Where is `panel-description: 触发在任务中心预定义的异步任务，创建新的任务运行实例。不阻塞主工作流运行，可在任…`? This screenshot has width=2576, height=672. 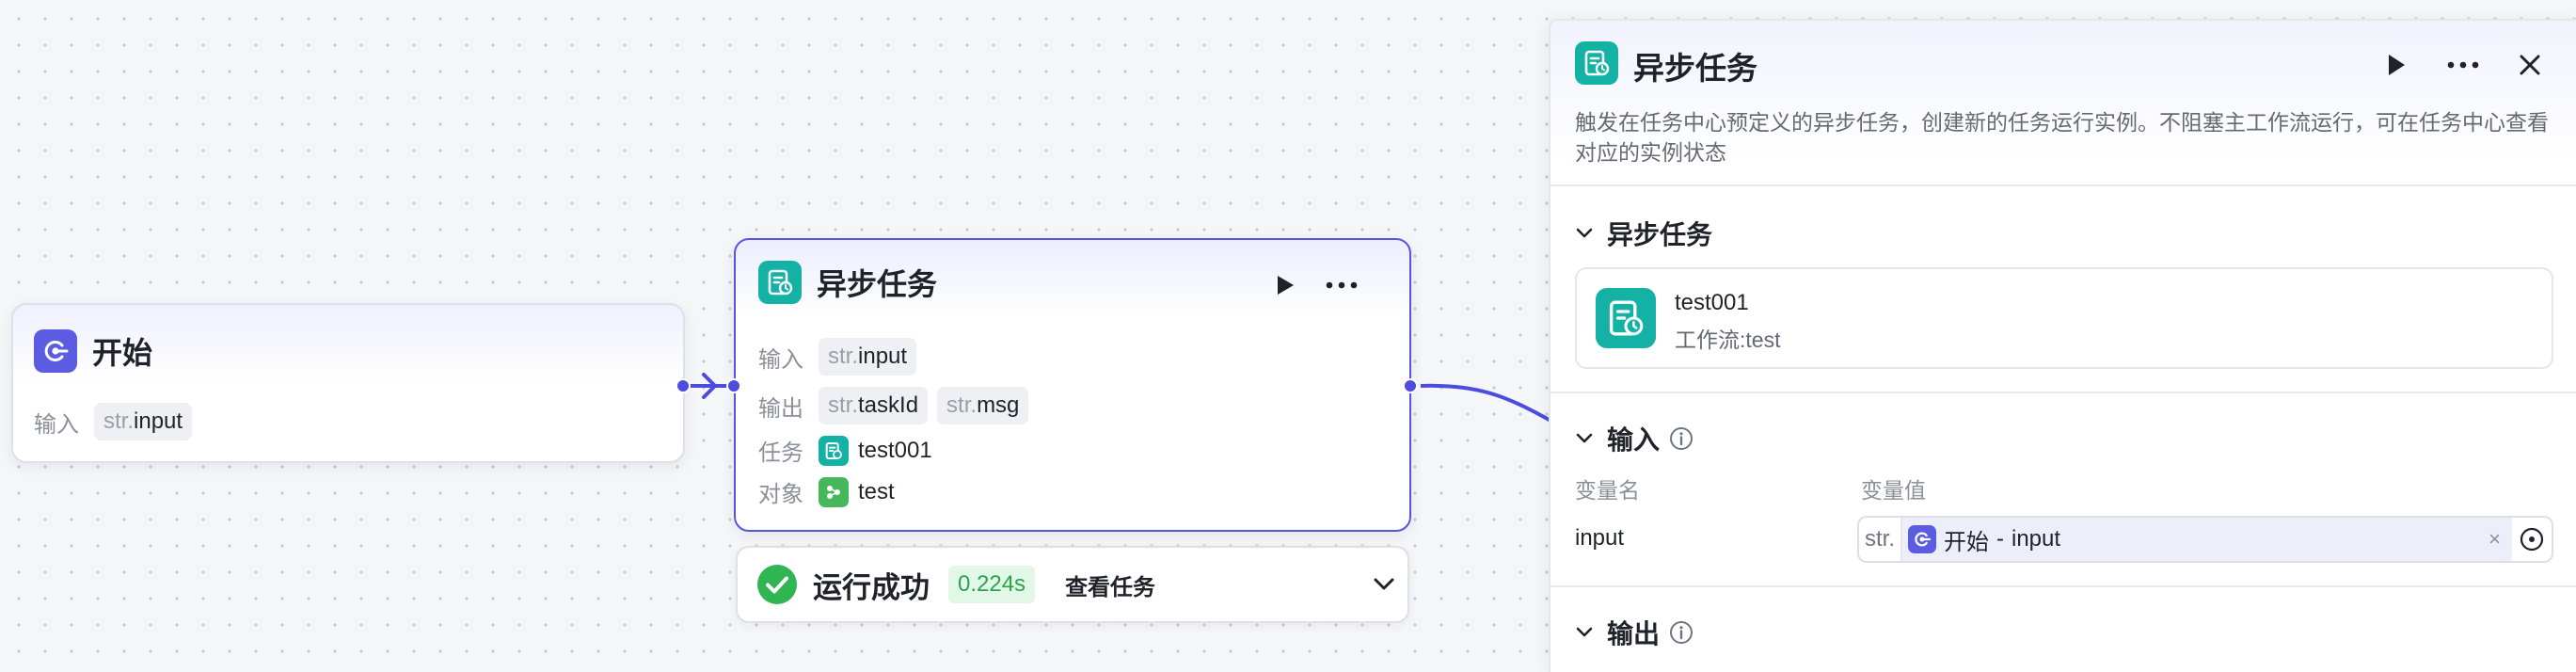 panel-description: 触发在任务中心预定义的异步任务，创建新的任务运行实例。不阻塞主工作流运行，可在任… is located at coordinates (2062, 137).